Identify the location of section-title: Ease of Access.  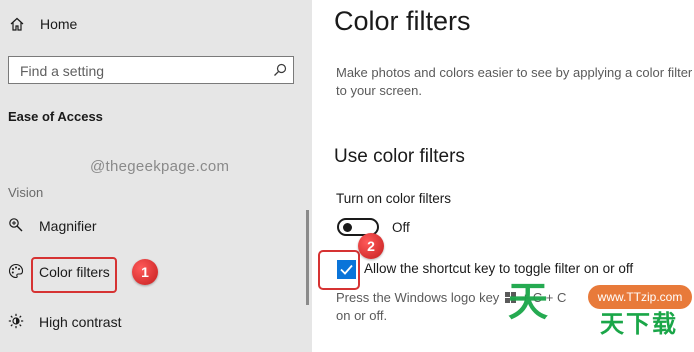
(55, 116).